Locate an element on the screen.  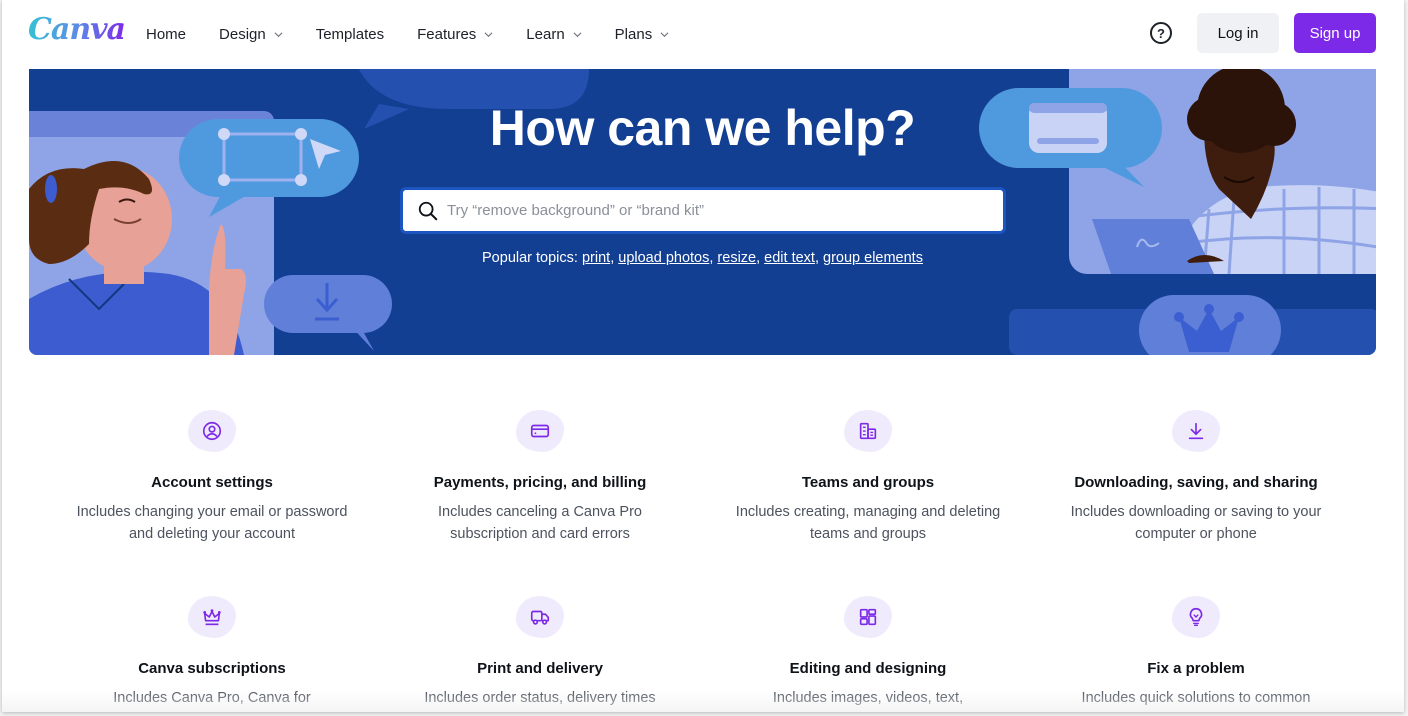
nav-features-label: Features is located at coordinates (447, 34).